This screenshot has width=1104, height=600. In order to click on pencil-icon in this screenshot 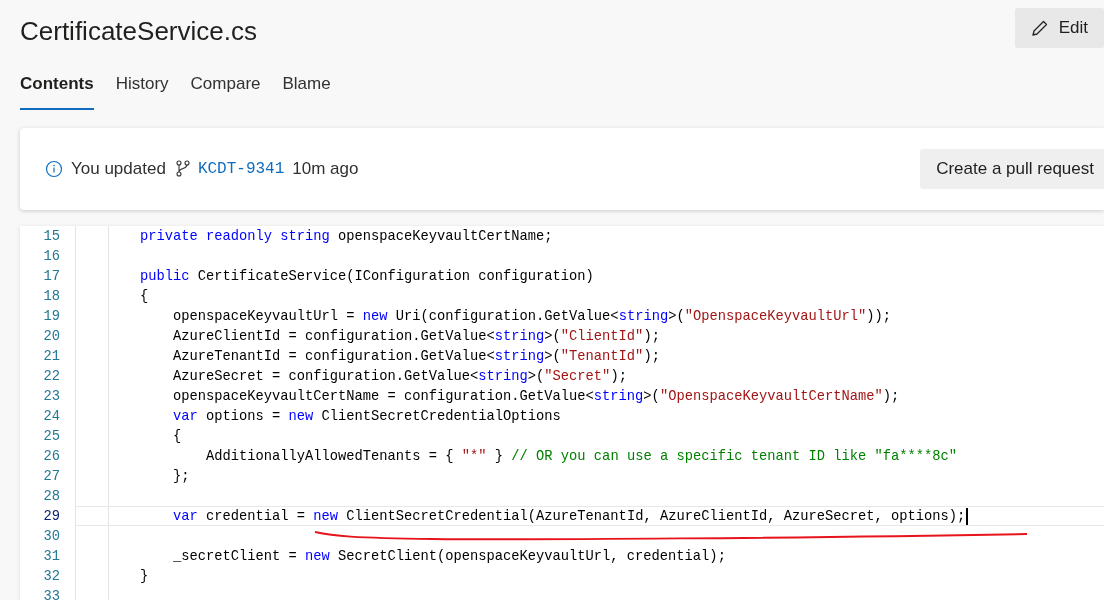, I will do `click(1039, 28)`.